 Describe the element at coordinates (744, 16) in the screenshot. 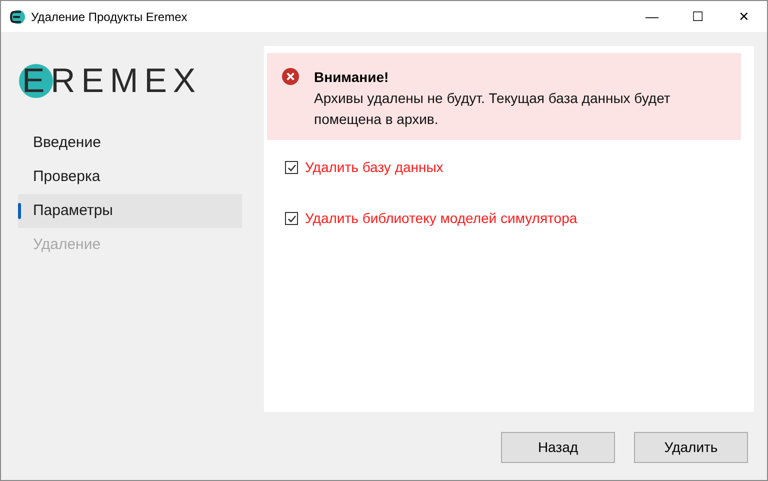

I see `close-button: ✕` at that location.